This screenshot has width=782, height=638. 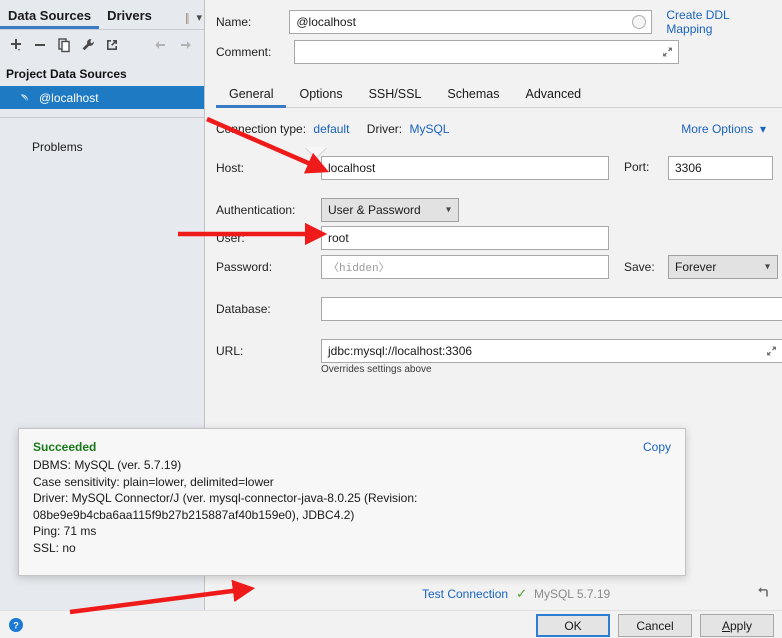 What do you see at coordinates (376, 369) in the screenshot?
I see `url-override-note: Overrides settings above` at bounding box center [376, 369].